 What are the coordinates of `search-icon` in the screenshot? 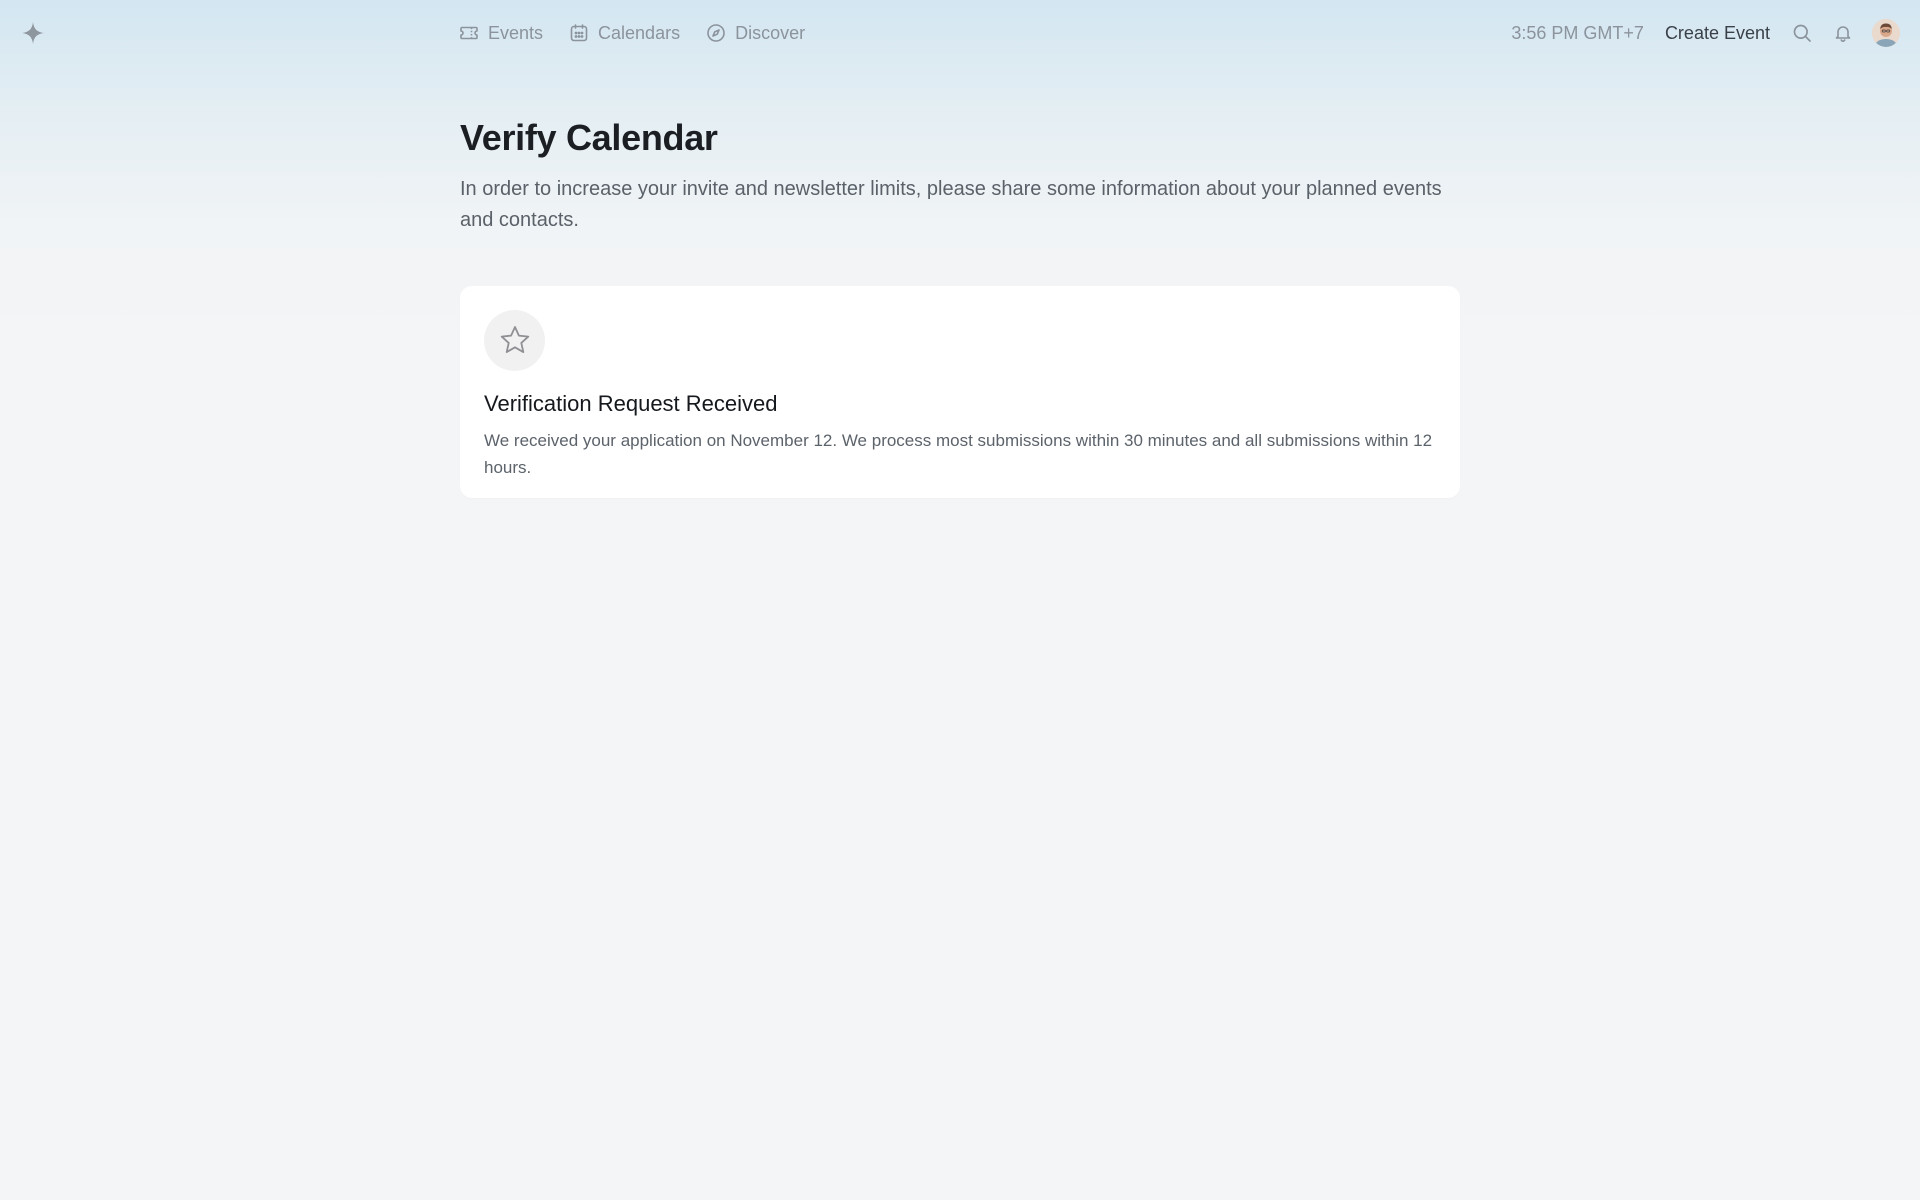 It's located at (1802, 33).